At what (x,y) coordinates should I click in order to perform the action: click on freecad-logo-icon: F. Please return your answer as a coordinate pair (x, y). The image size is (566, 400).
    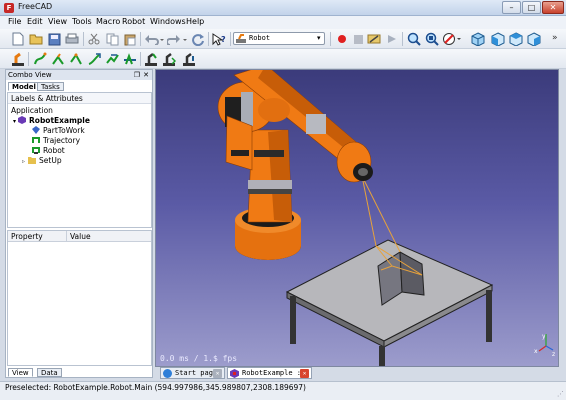
    Looking at the image, I should click on (9, 8).